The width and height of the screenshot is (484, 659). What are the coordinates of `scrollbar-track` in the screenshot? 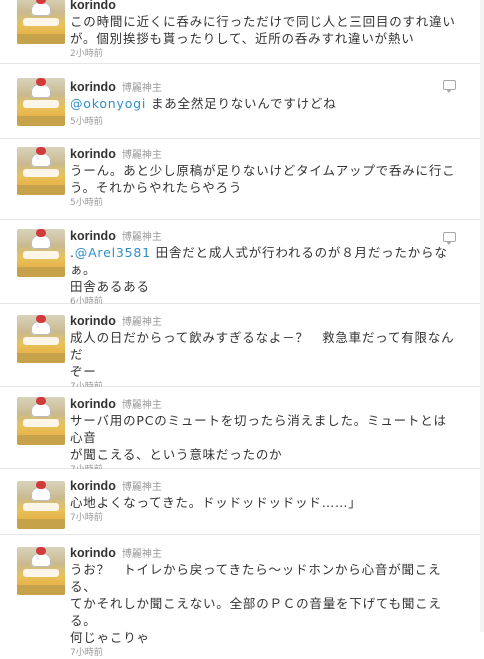 It's located at (482, 316).